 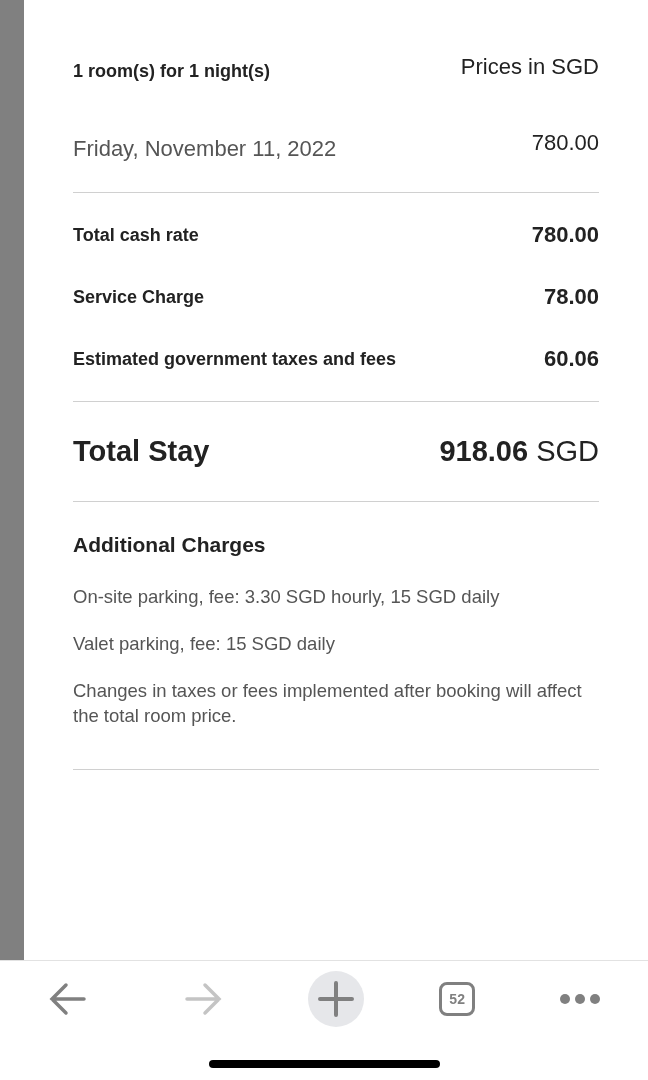 What do you see at coordinates (287, 597) in the screenshot?
I see `additional-charge-text: On-site parking, fee: 3.30 SGD hourly, 15 SGD daily` at bounding box center [287, 597].